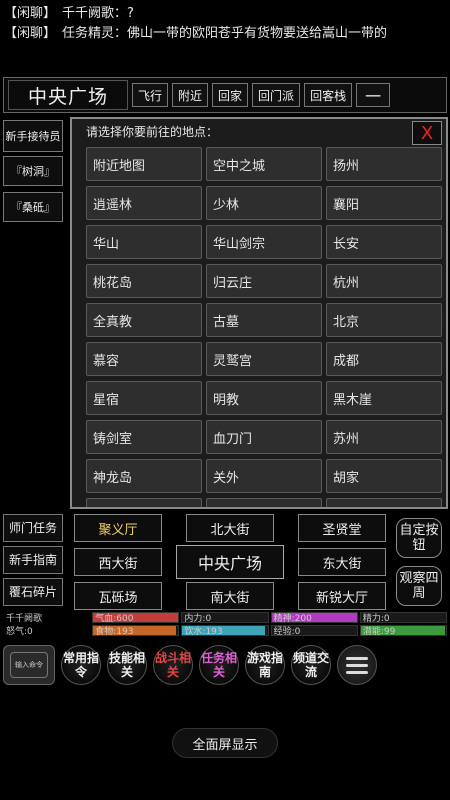 The image size is (450, 800). I want to click on destination-button: 黑木崖, so click(384, 398).